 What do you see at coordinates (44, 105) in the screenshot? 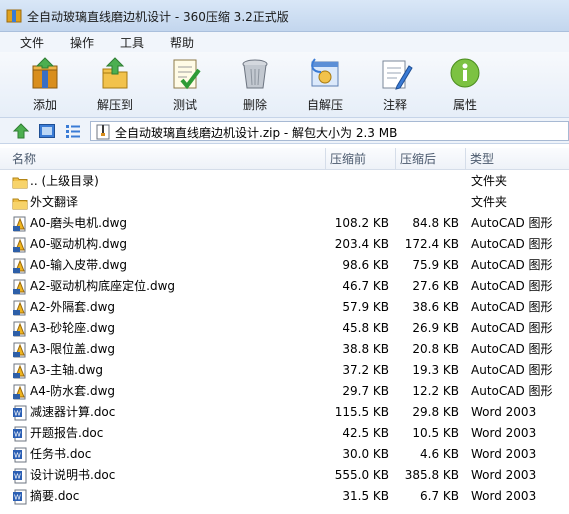
I see `add-label: 添加` at bounding box center [44, 105].